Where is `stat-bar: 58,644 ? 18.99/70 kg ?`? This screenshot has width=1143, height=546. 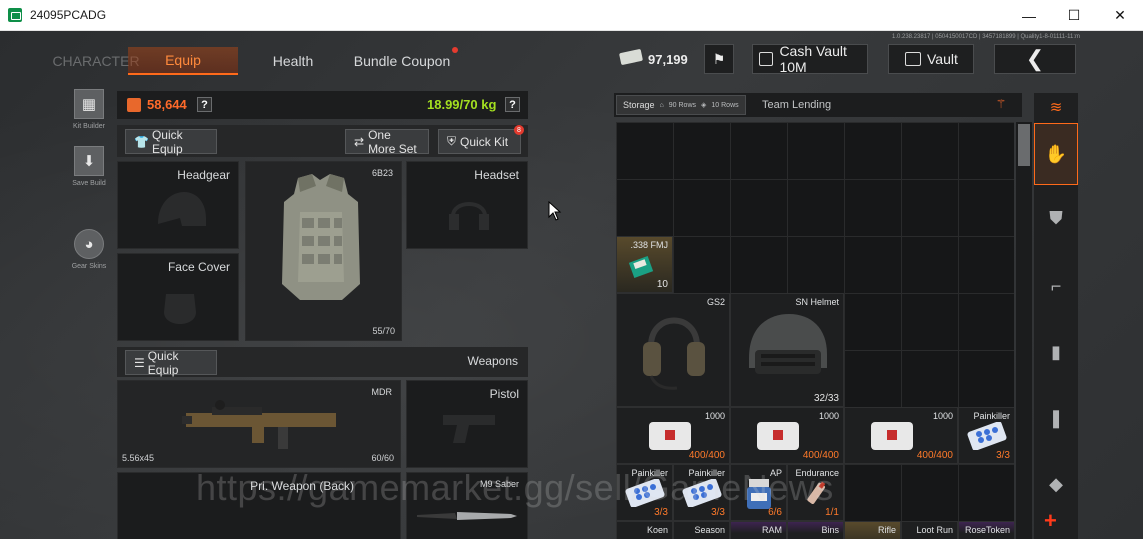
stat-bar: 58,644 ? 18.99/70 kg ? is located at coordinates (322, 105).